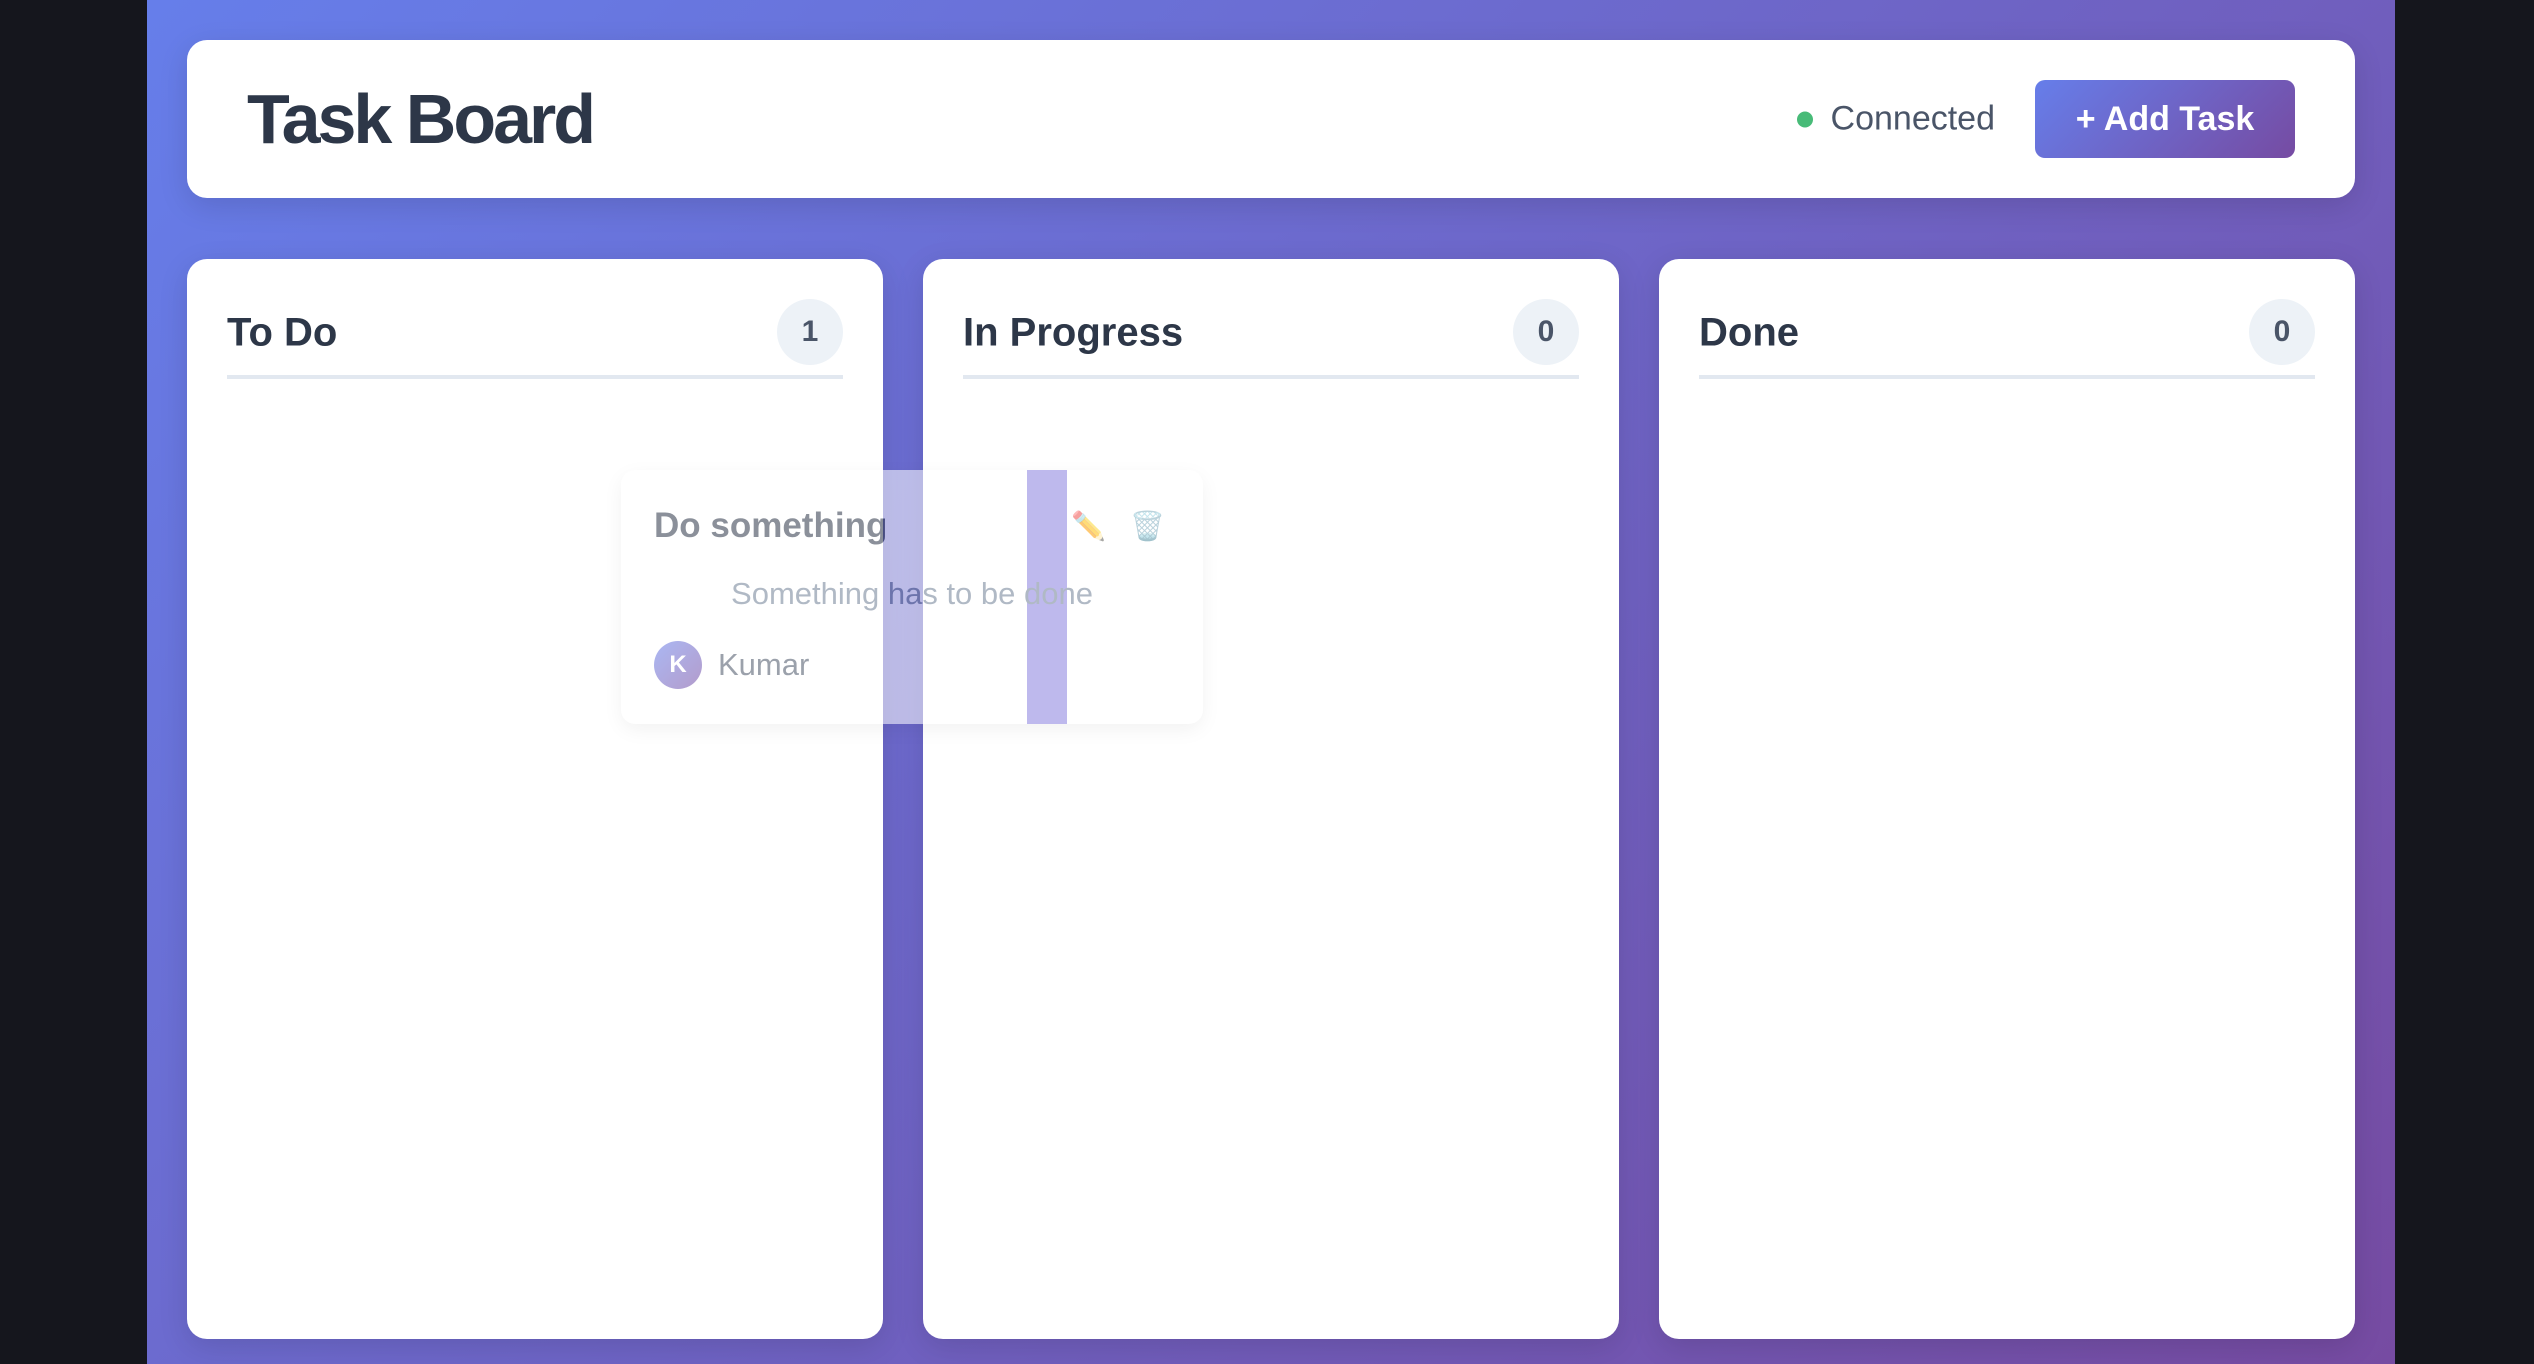 The height and width of the screenshot is (1364, 2534). I want to click on avatar: K, so click(678, 665).